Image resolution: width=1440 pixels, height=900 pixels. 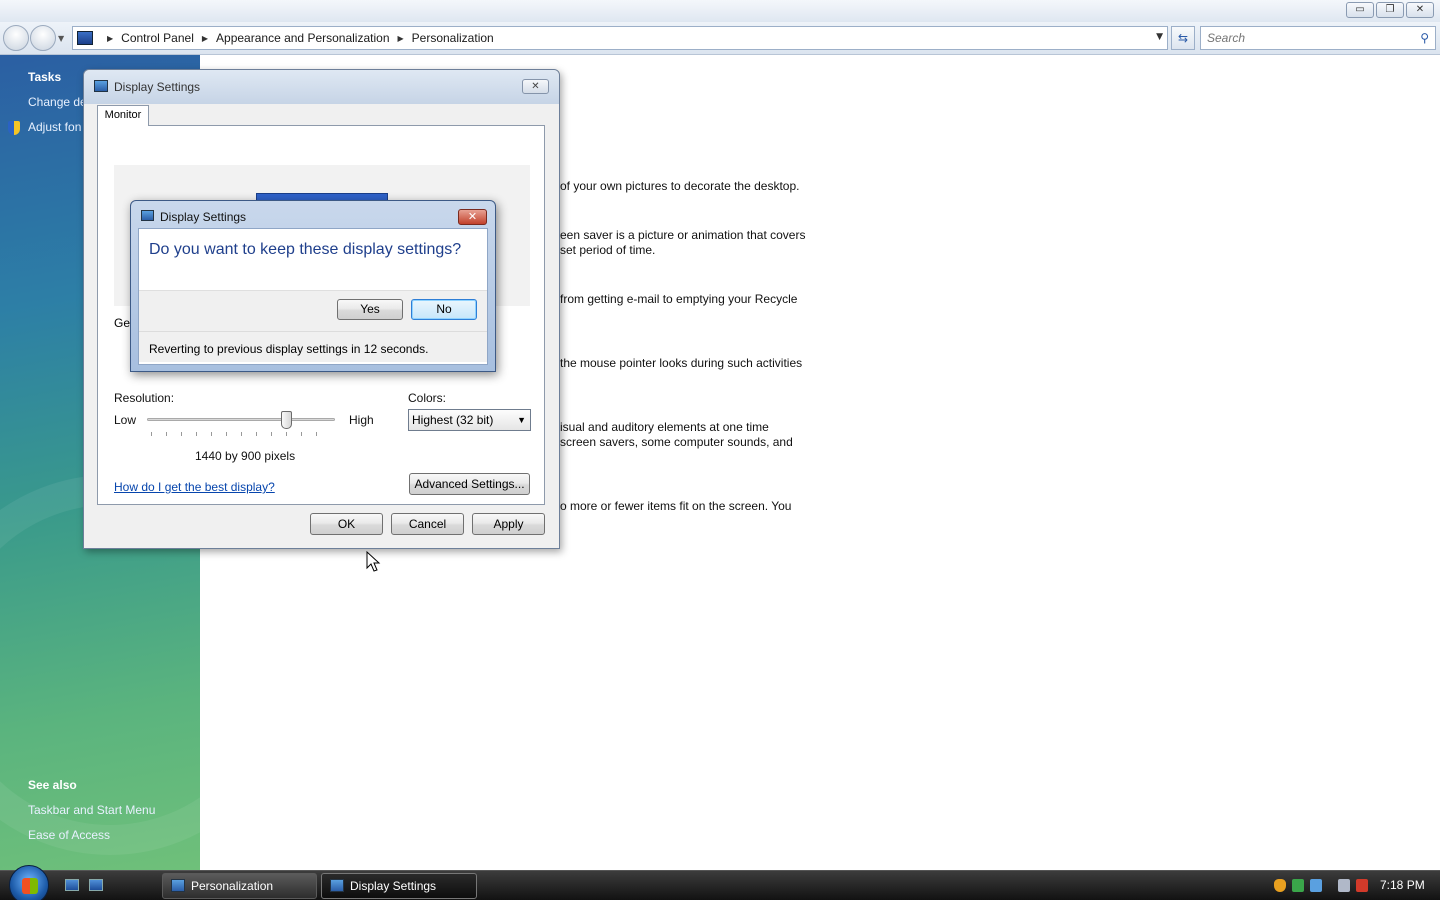 What do you see at coordinates (1424, 38) in the screenshot?
I see `search-icon: ⚲` at bounding box center [1424, 38].